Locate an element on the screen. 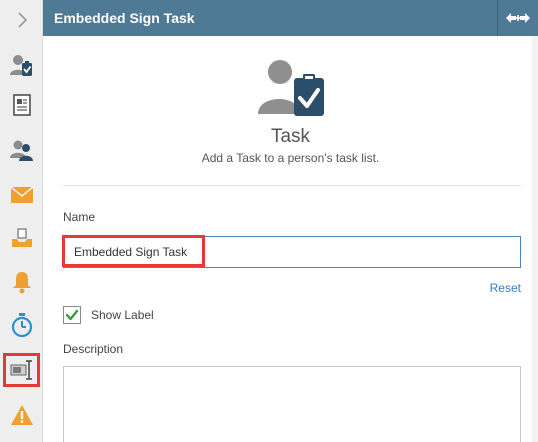 The image size is (538, 442). show-label-checkbox is located at coordinates (72, 315).